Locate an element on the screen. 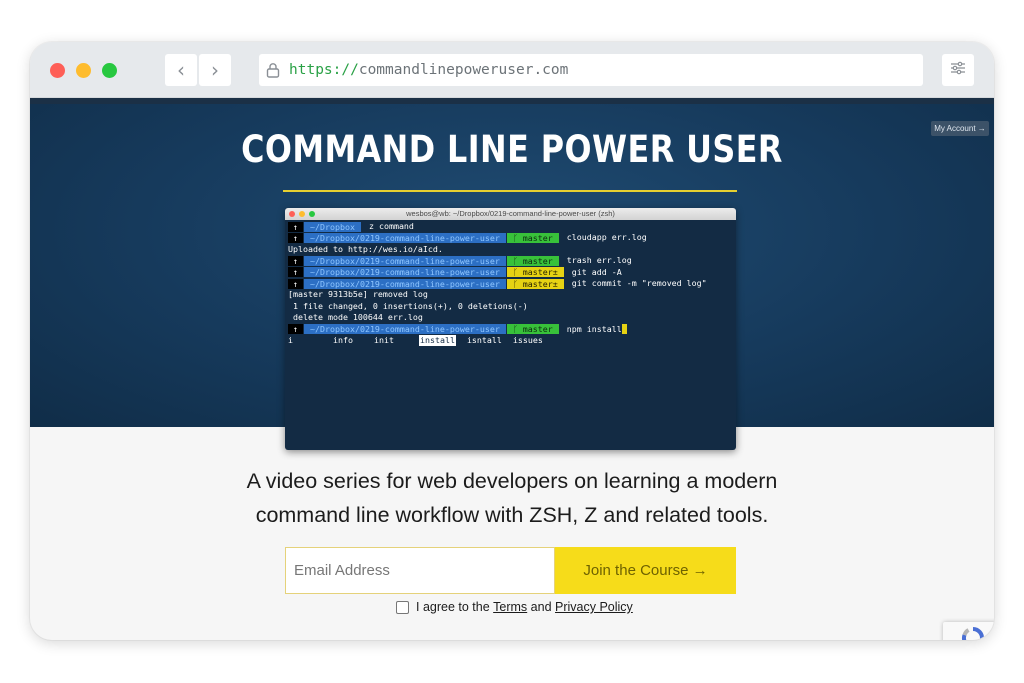 Image resolution: width=1024 pixels, height=683 pixels. and-text: and is located at coordinates (541, 607).